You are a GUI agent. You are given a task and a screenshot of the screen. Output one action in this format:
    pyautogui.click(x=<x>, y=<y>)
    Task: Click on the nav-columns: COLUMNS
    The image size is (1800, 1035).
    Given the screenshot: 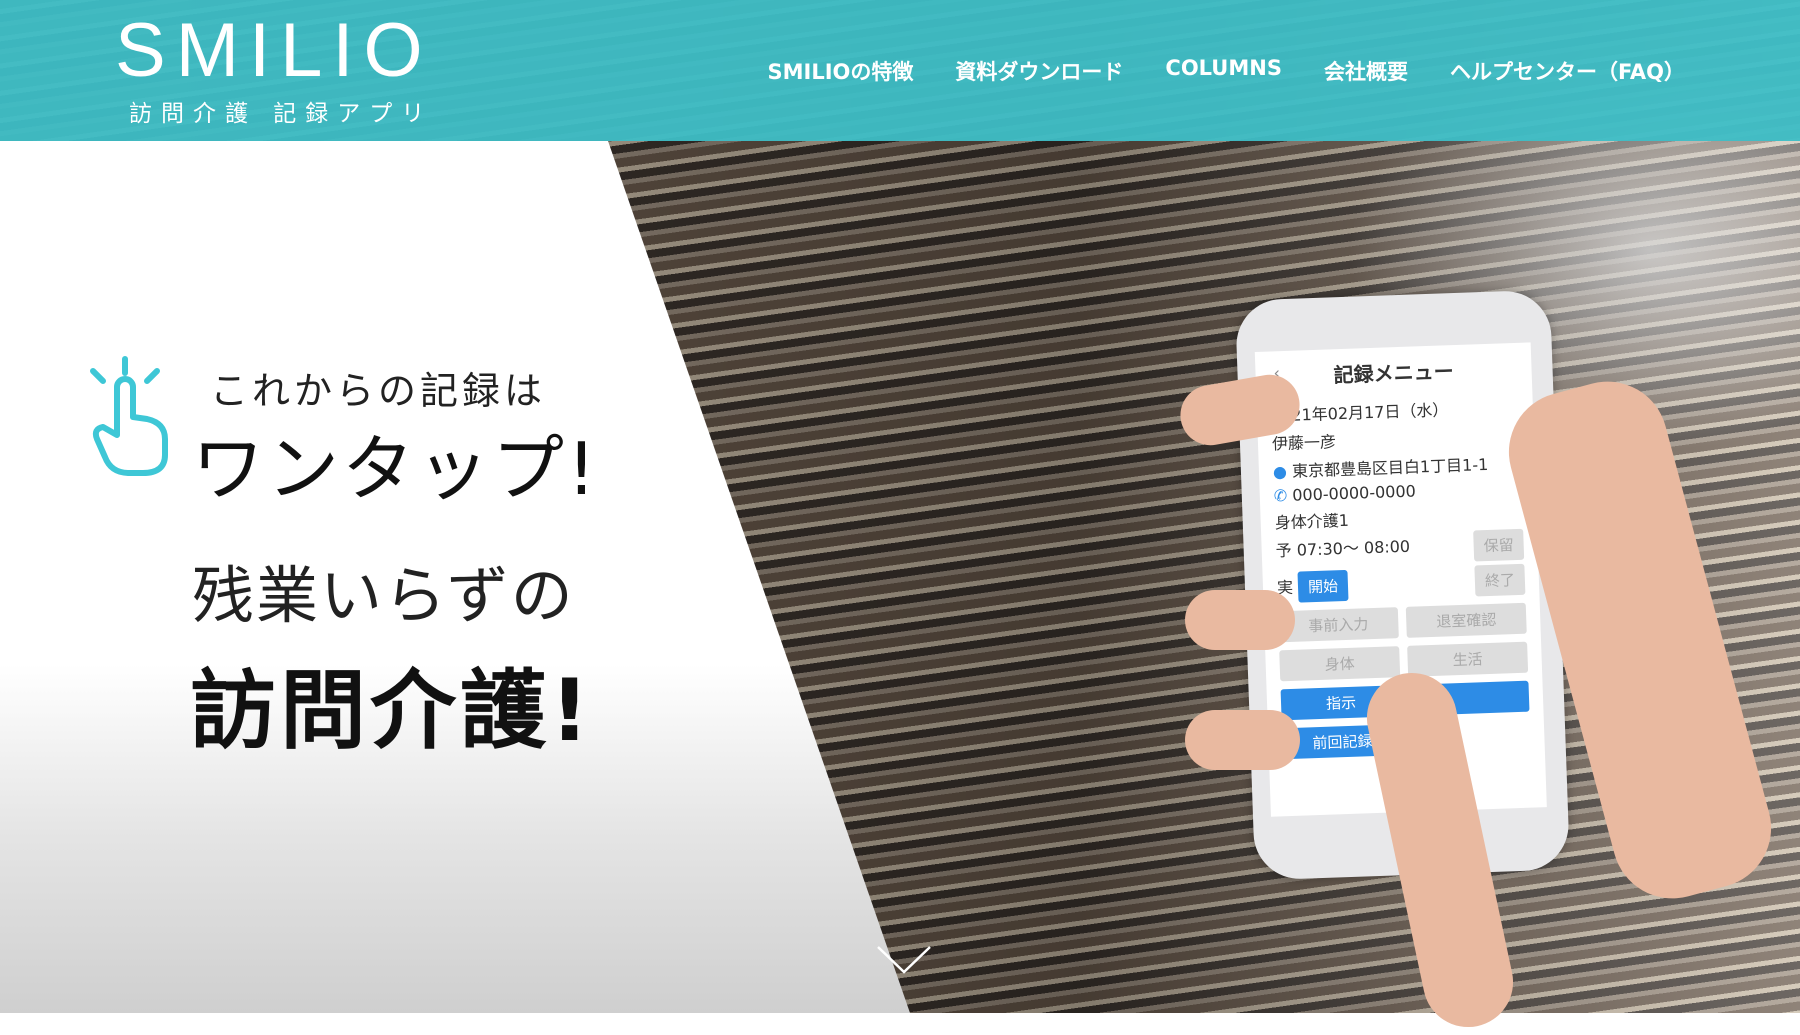 What is the action you would take?
    pyautogui.click(x=1223, y=71)
    